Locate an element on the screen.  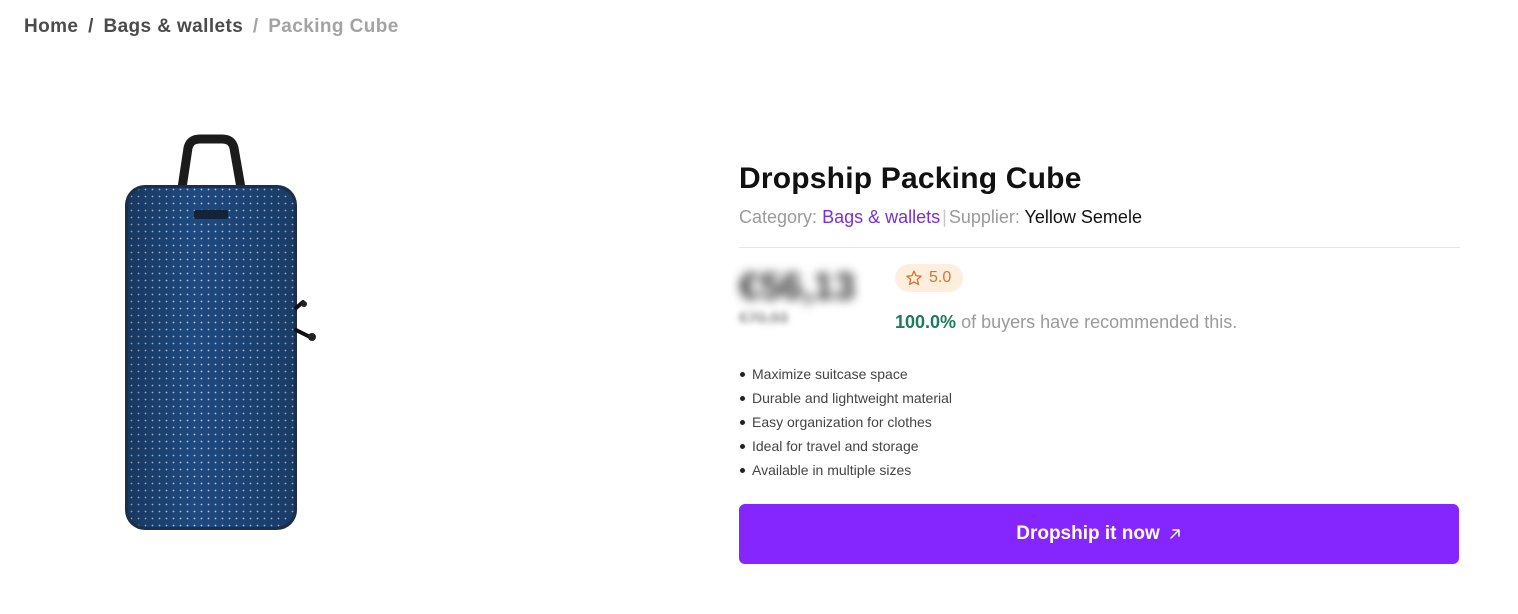
rating-value: 5.0 is located at coordinates (940, 277).